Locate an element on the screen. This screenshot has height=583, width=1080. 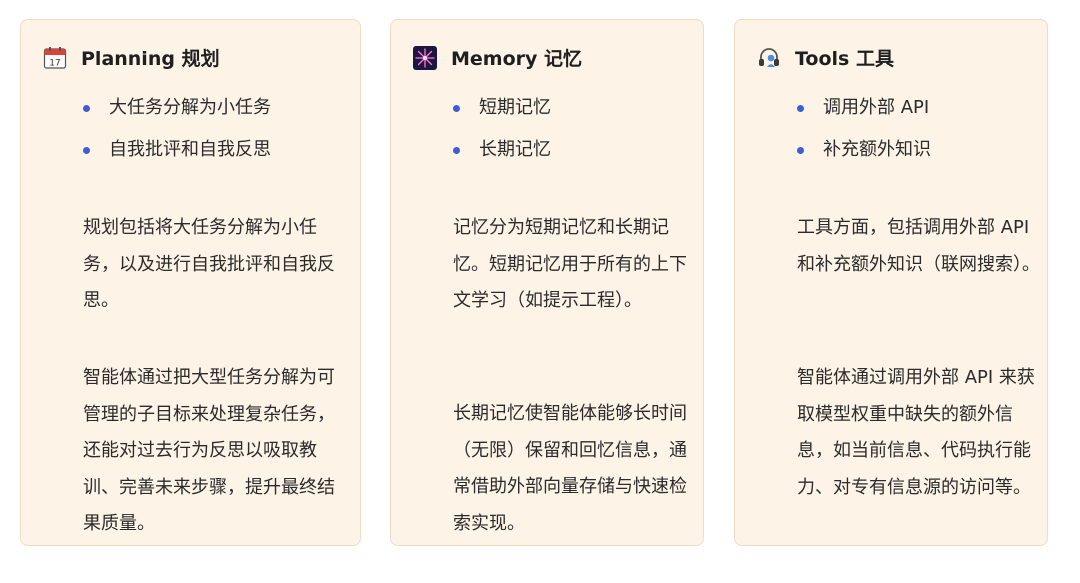
bullet-list: 短期记忆 长期记忆 is located at coordinates (502, 129).